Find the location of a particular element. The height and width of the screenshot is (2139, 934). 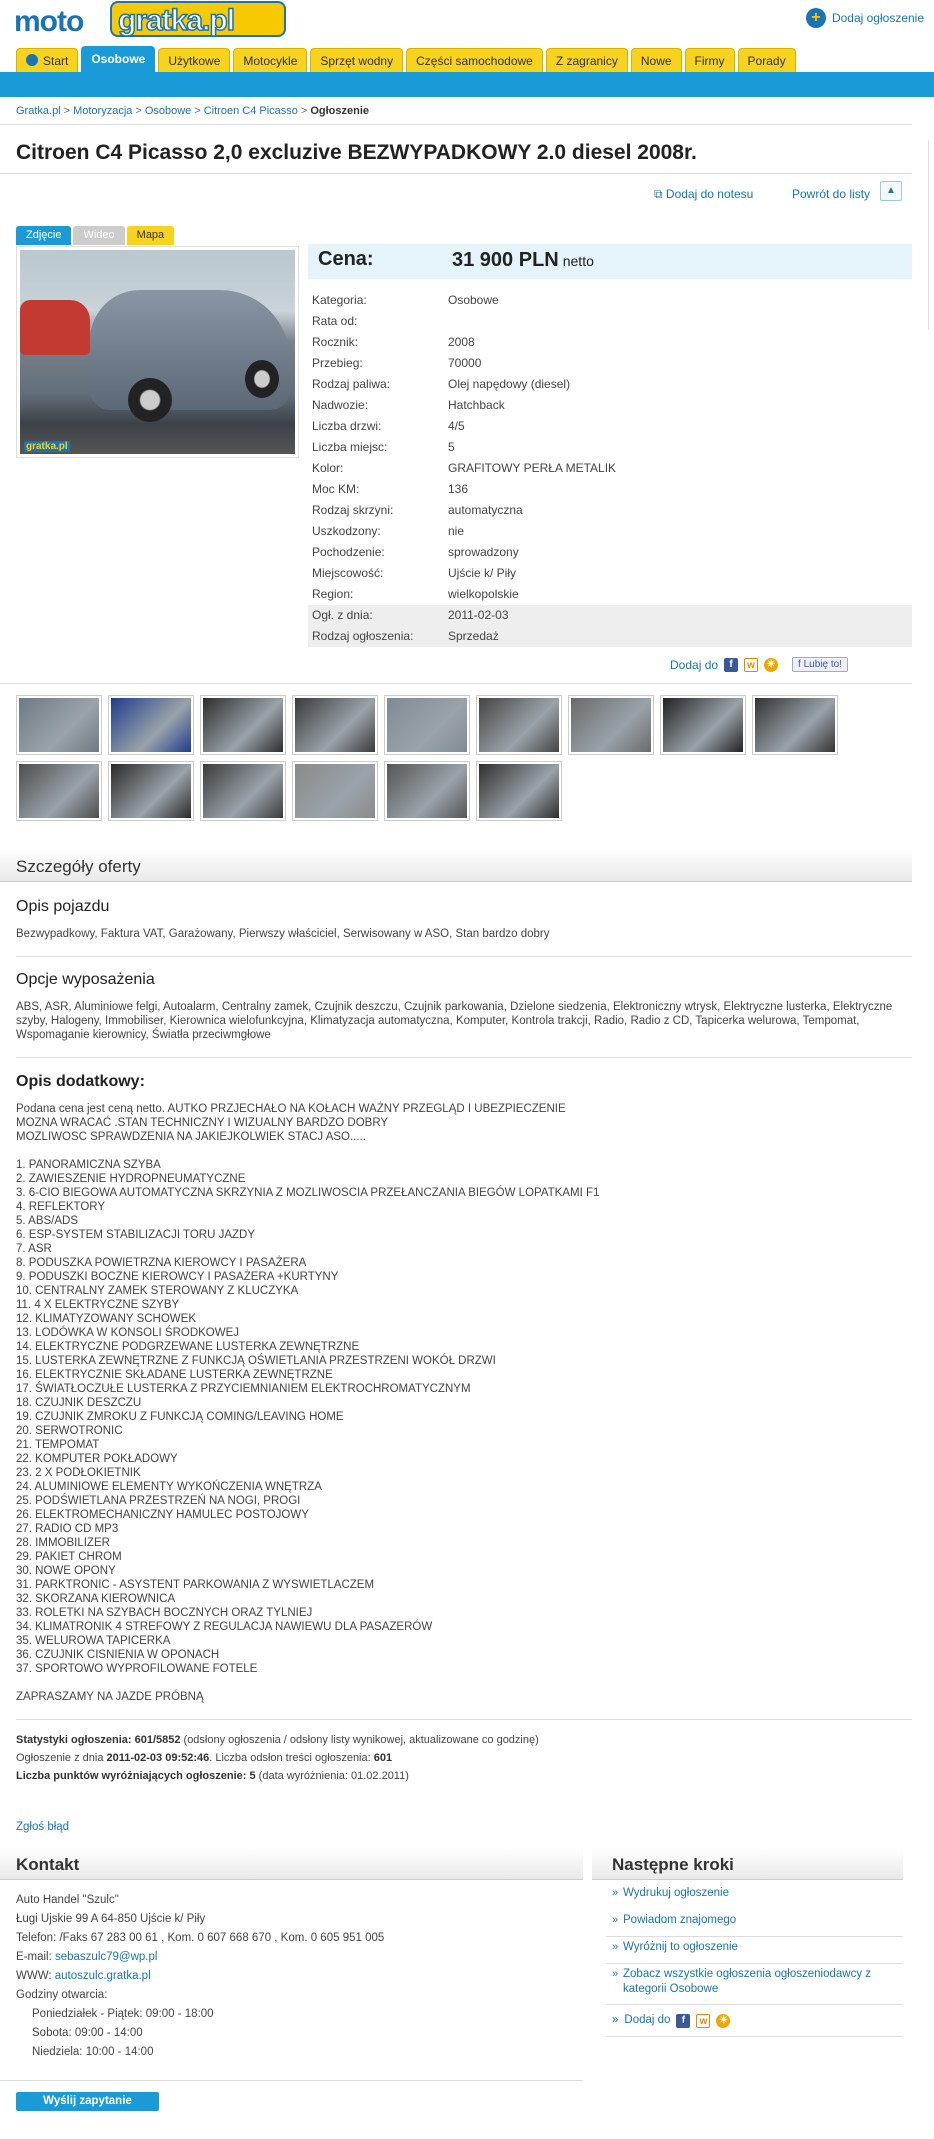

dodatkowe-heading: Opis dodatkowy: is located at coordinates (80, 1081).